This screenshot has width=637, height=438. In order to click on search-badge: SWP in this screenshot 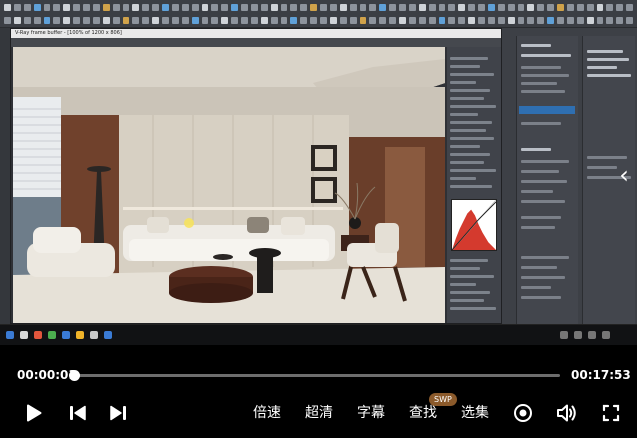, I will do `click(443, 399)`.